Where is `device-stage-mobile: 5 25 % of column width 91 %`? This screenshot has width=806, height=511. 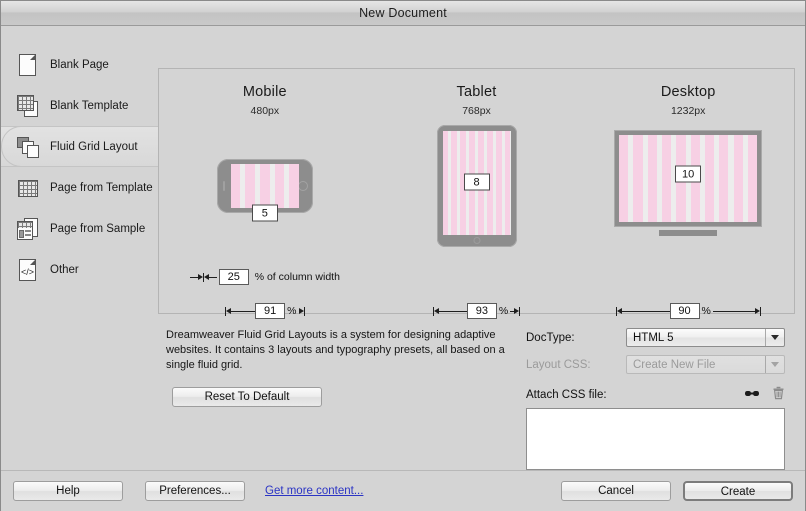 device-stage-mobile: 5 25 % of column width 91 % is located at coordinates (265, 218).